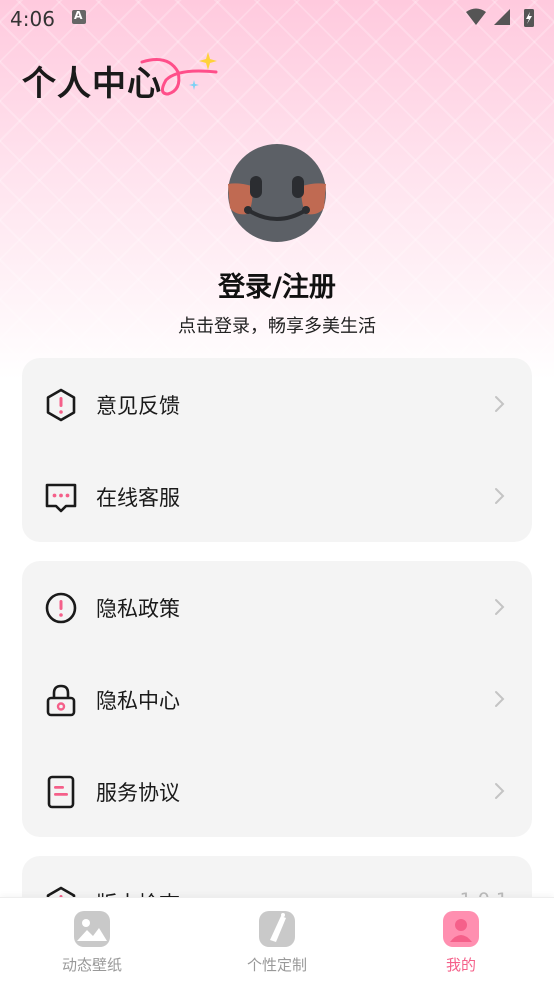 The width and height of the screenshot is (554, 985). Describe the element at coordinates (461, 929) in the screenshot. I see `user-icon` at that location.